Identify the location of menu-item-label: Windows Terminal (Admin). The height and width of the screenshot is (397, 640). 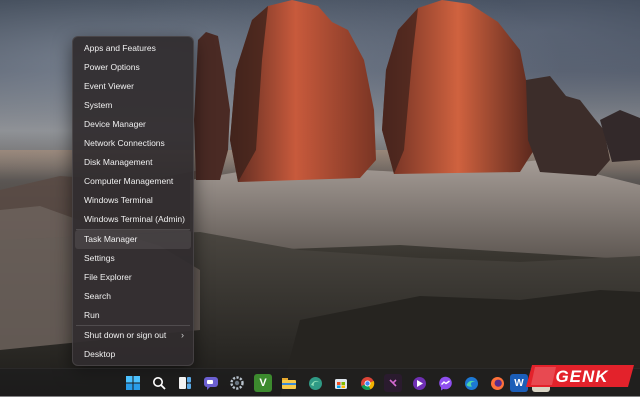
(134, 219).